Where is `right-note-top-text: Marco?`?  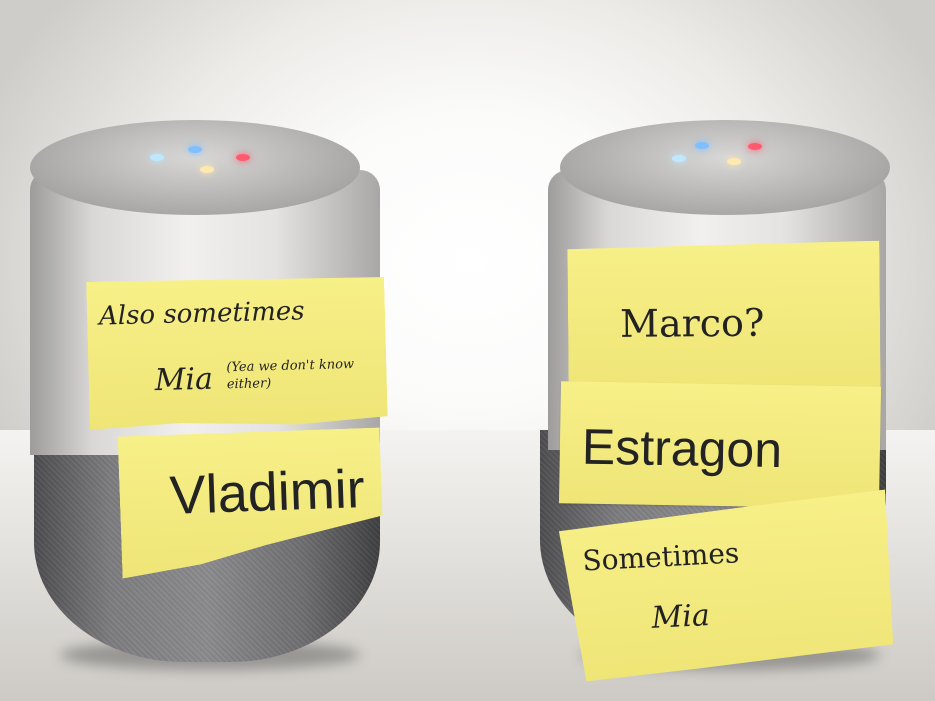 right-note-top-text: Marco? is located at coordinates (692, 323).